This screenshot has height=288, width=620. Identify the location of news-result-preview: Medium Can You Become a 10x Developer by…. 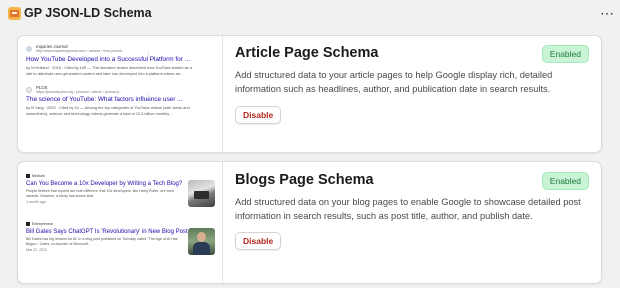
(120, 222).